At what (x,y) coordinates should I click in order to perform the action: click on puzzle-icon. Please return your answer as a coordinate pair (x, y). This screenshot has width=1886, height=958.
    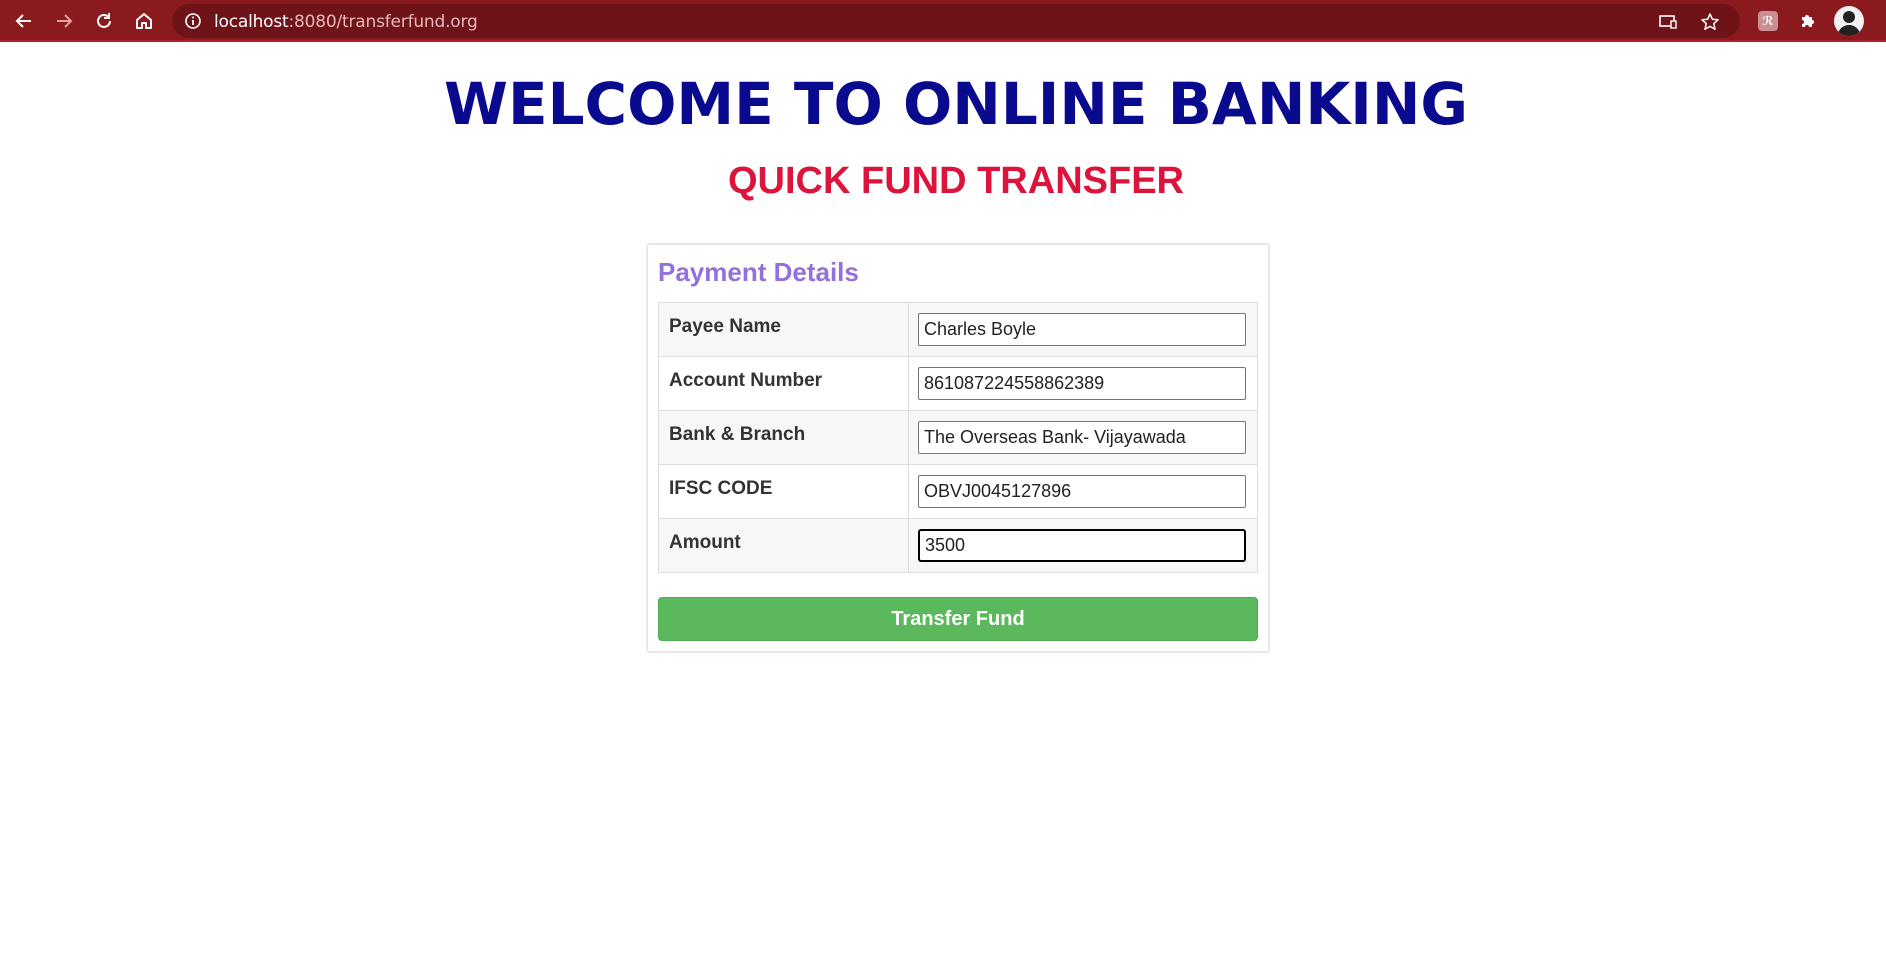
    Looking at the image, I should click on (1808, 21).